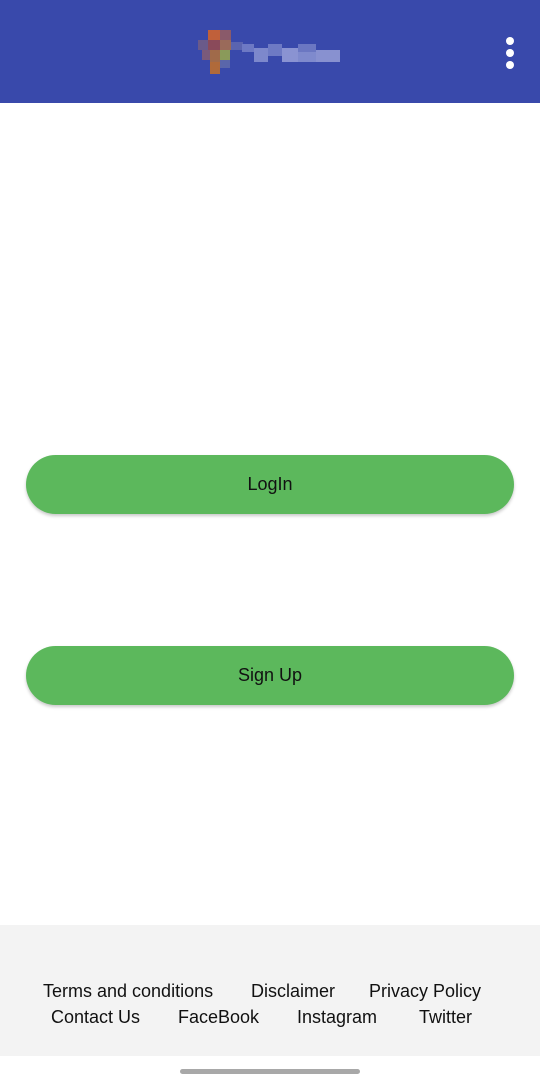 This screenshot has width=540, height=1085. I want to click on twitter-link: Twitter, so click(445, 1017).